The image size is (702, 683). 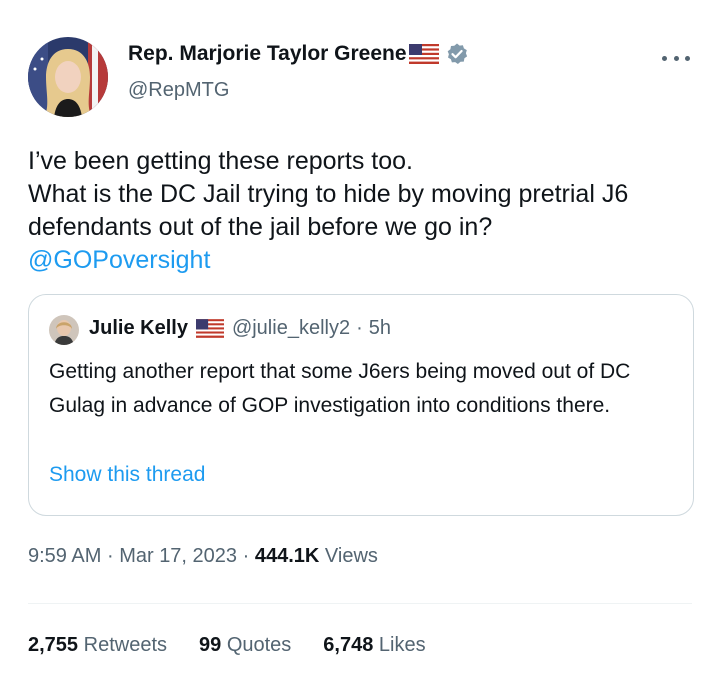 I want to click on retweets-stat: 2,755 Retweets, so click(x=97, y=645).